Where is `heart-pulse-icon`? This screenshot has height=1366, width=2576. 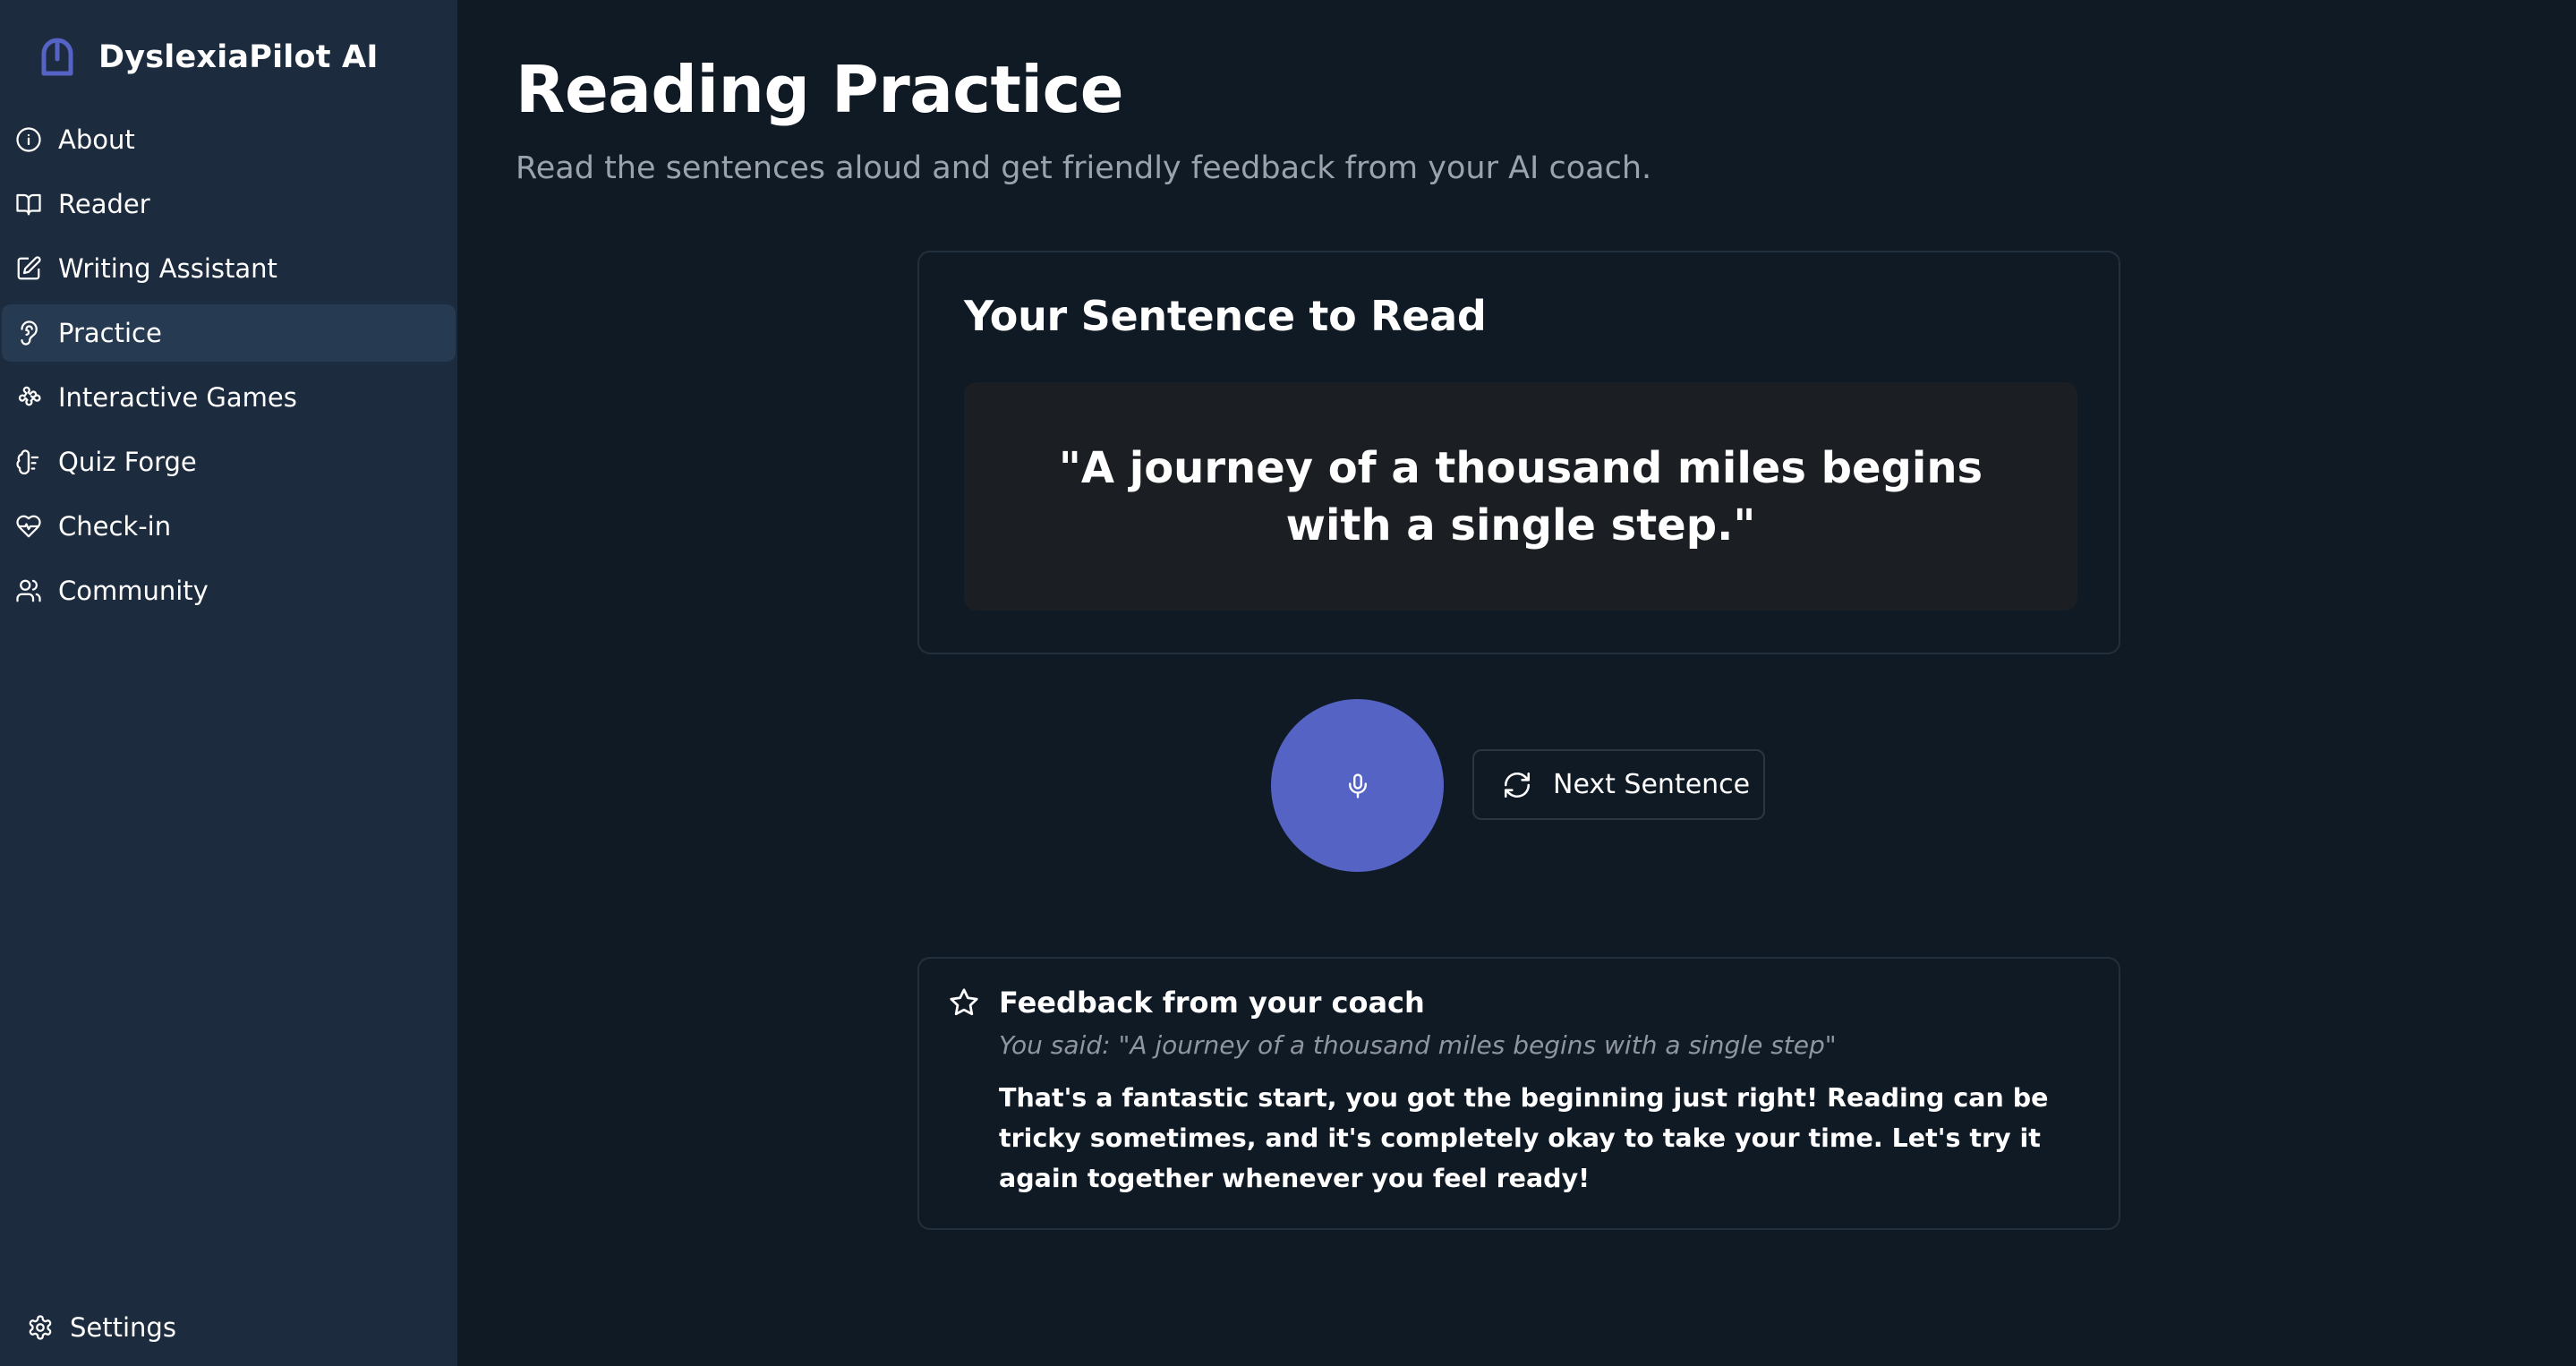 heart-pulse-icon is located at coordinates (28, 526).